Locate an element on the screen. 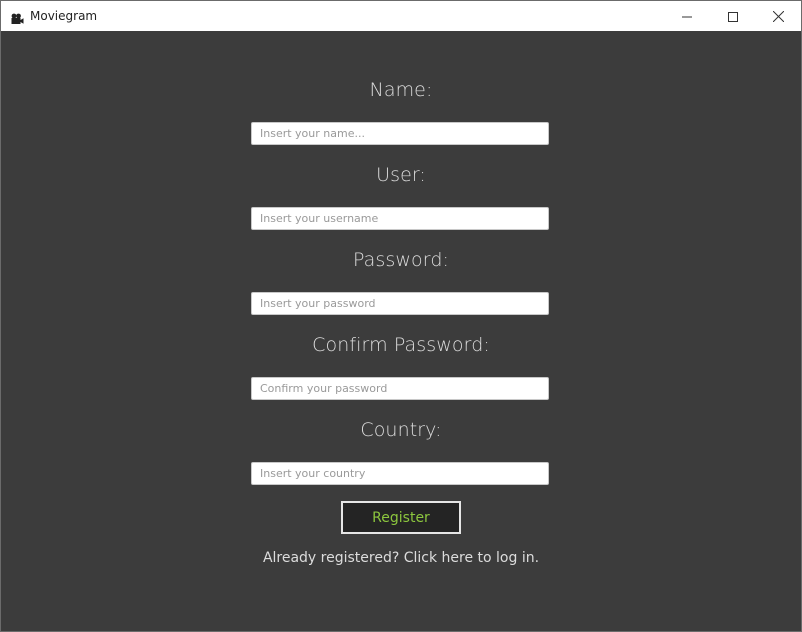 This screenshot has height=632, width=802. minimize-button is located at coordinates (687, 16).